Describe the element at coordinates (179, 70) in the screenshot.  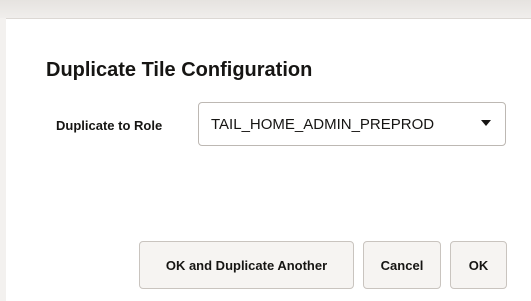
I see `dialog-title: Duplicate Tile Configuration` at that location.